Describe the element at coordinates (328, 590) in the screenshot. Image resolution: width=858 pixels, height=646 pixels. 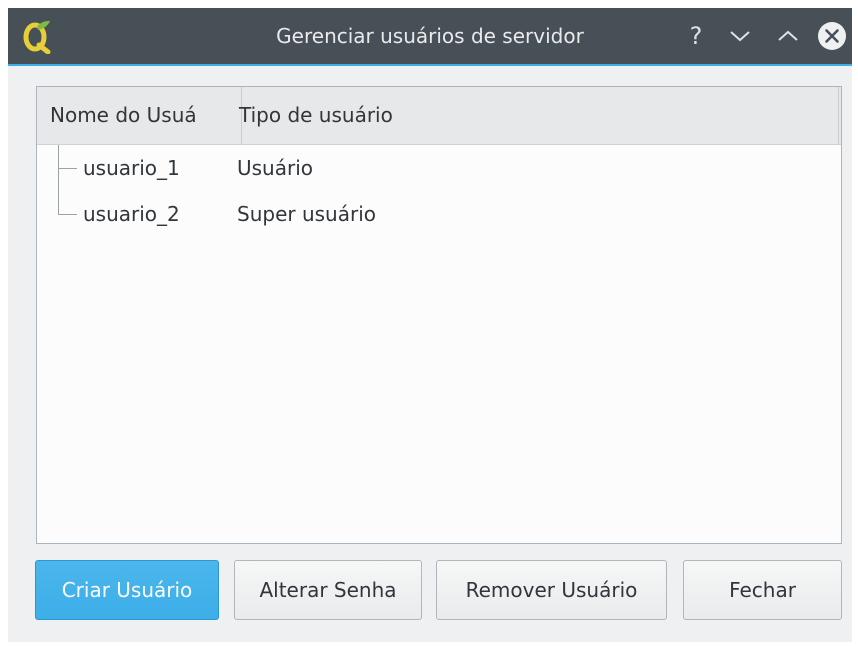
I see `change-password-button: Alterar Senha` at that location.